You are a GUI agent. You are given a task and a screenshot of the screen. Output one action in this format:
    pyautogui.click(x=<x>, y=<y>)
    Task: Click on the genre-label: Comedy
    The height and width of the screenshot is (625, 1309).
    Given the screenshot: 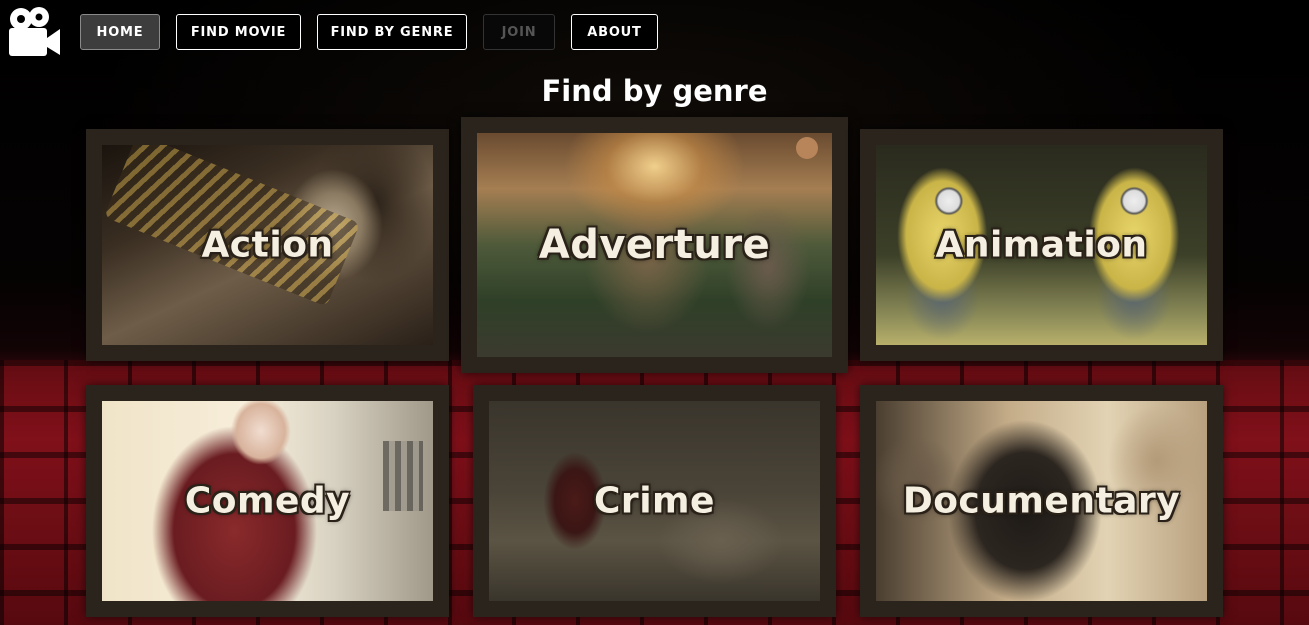 What is the action you would take?
    pyautogui.click(x=267, y=501)
    